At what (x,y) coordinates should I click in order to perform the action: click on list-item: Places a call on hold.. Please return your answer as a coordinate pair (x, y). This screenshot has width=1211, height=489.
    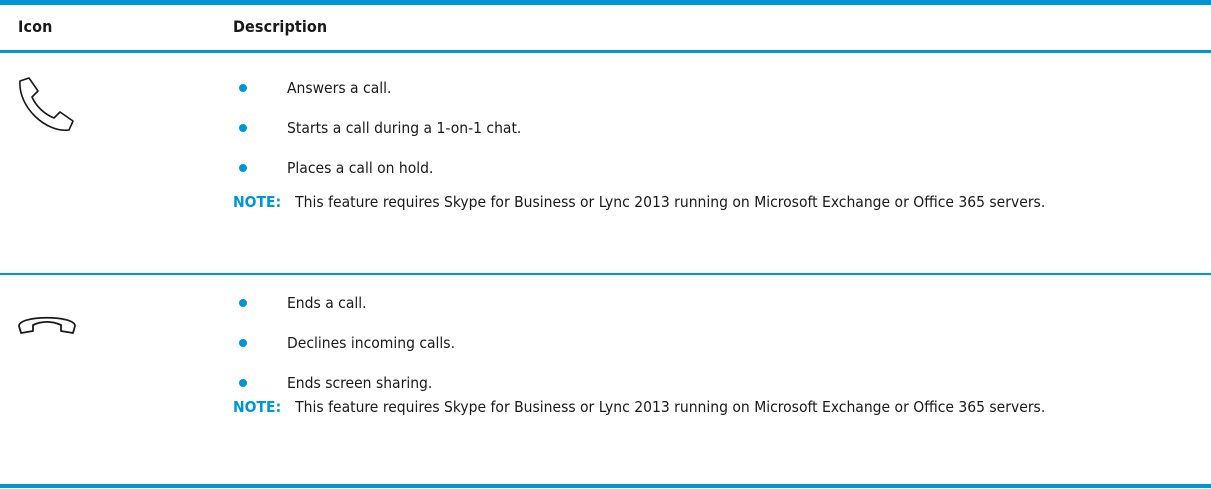
    Looking at the image, I should click on (377, 168).